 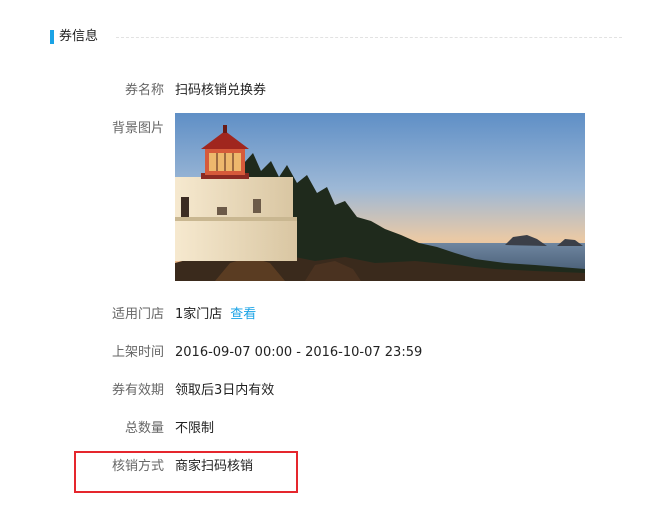 What do you see at coordinates (137, 314) in the screenshot?
I see `applicable-stores-label: 适用门店` at bounding box center [137, 314].